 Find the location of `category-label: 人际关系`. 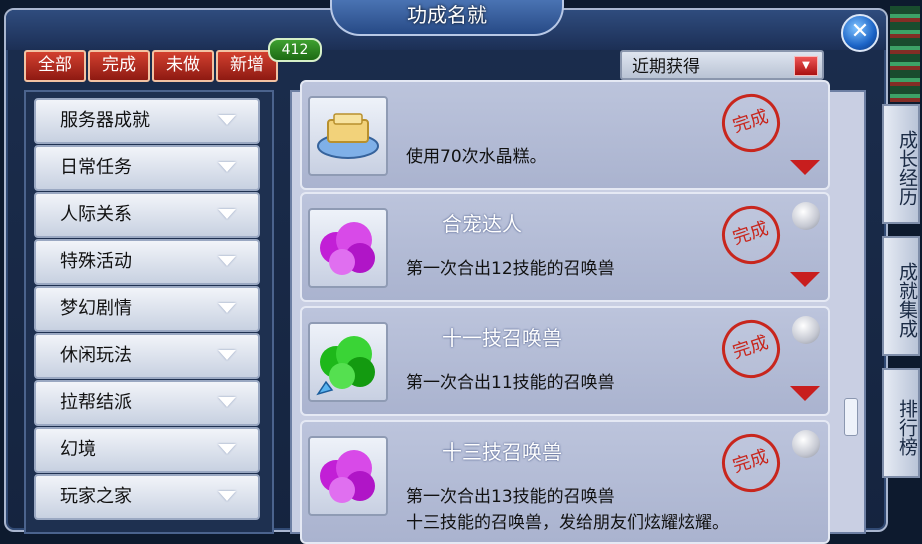

category-label: 人际关系 is located at coordinates (96, 214).